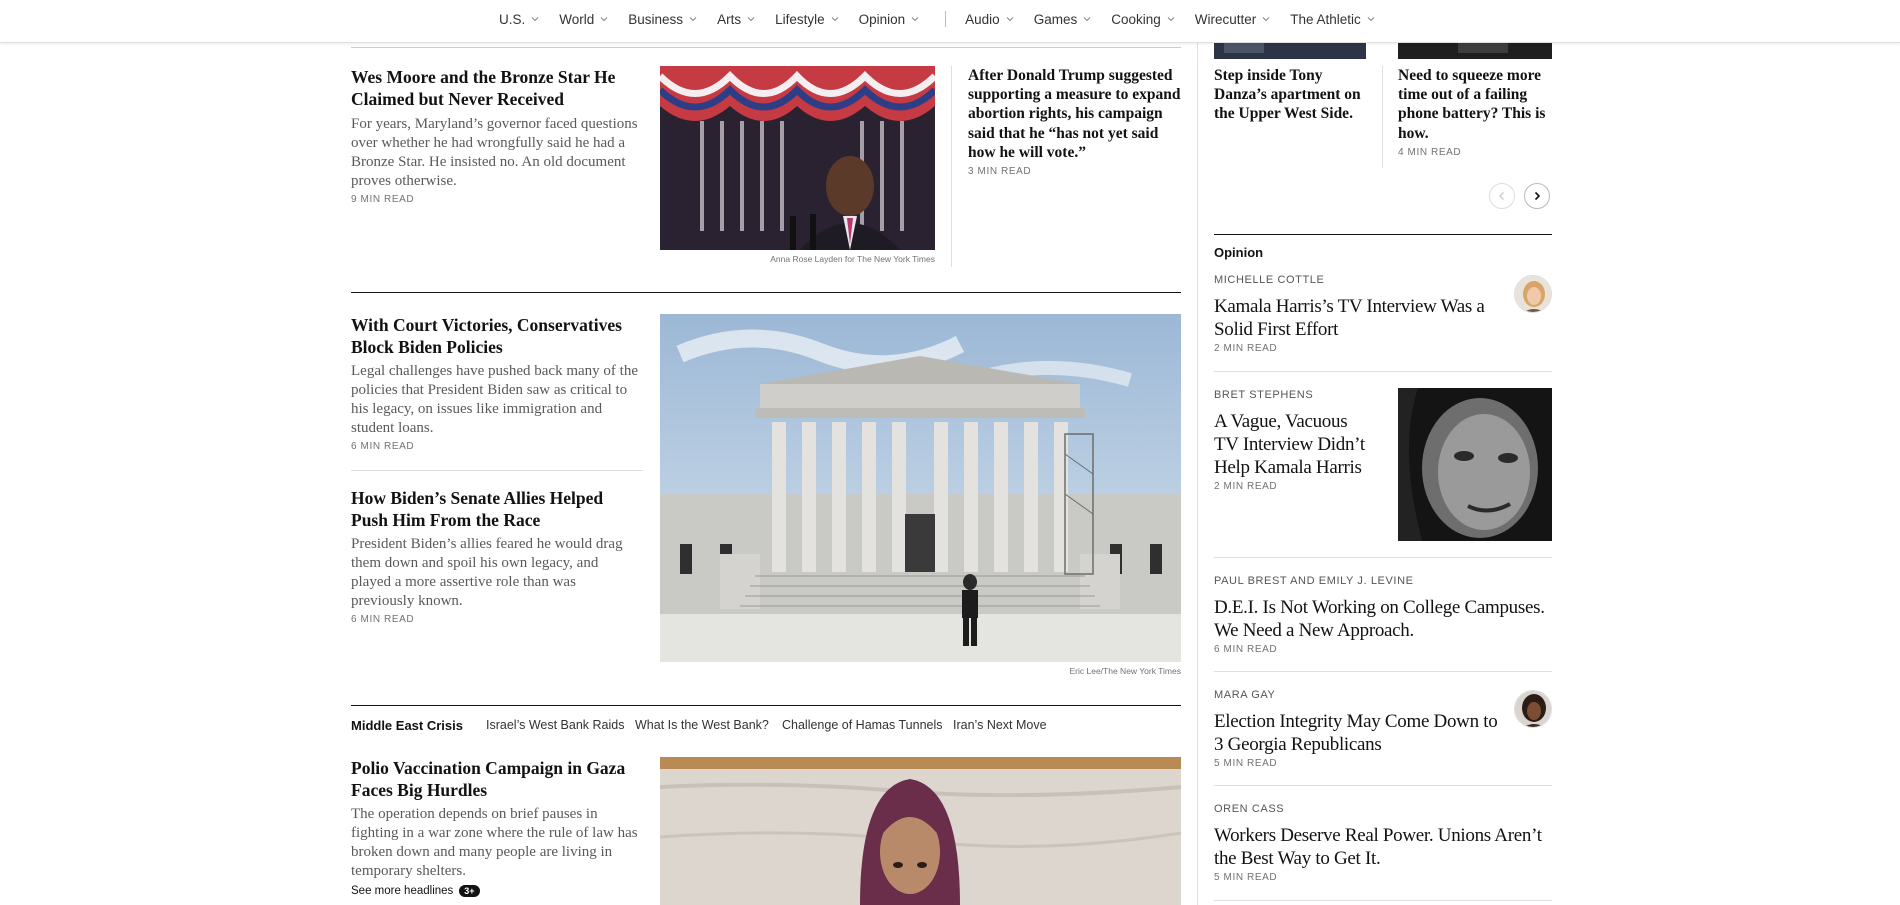 The height and width of the screenshot is (905, 1900). What do you see at coordinates (1430, 152) in the screenshot?
I see `read-time: 4 MIN READ` at bounding box center [1430, 152].